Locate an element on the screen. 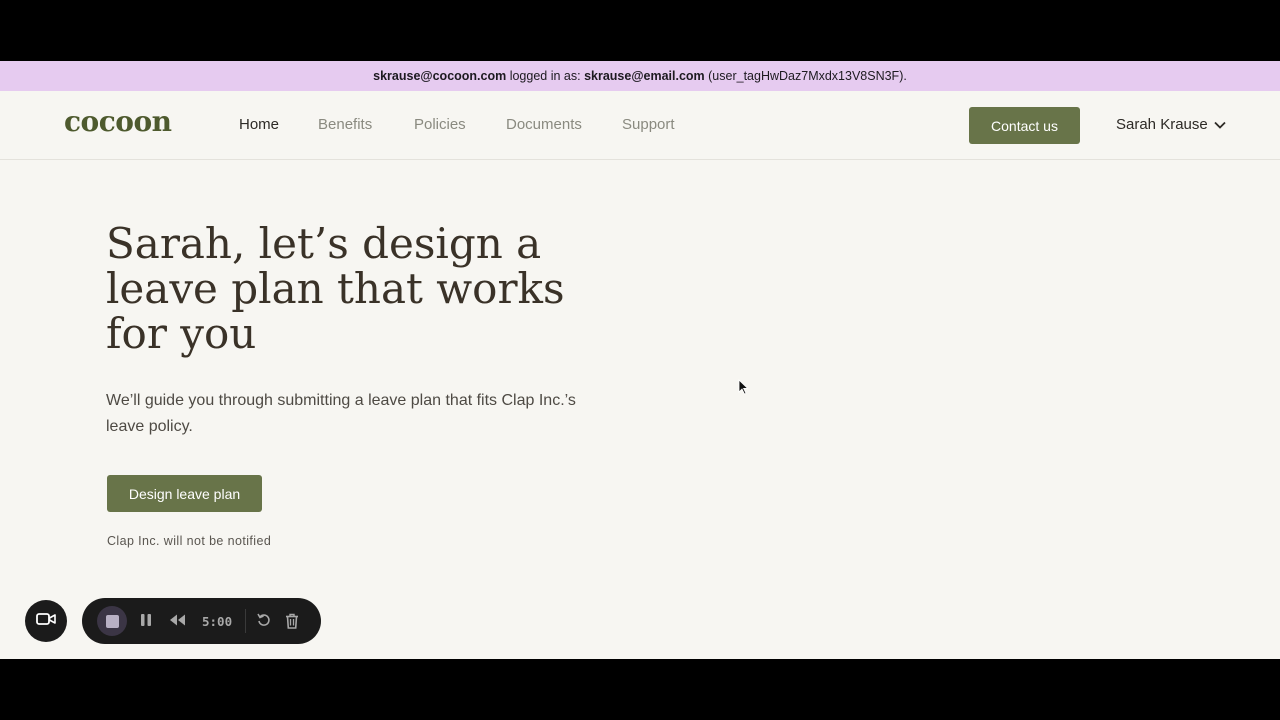  trash-icon is located at coordinates (292, 623).